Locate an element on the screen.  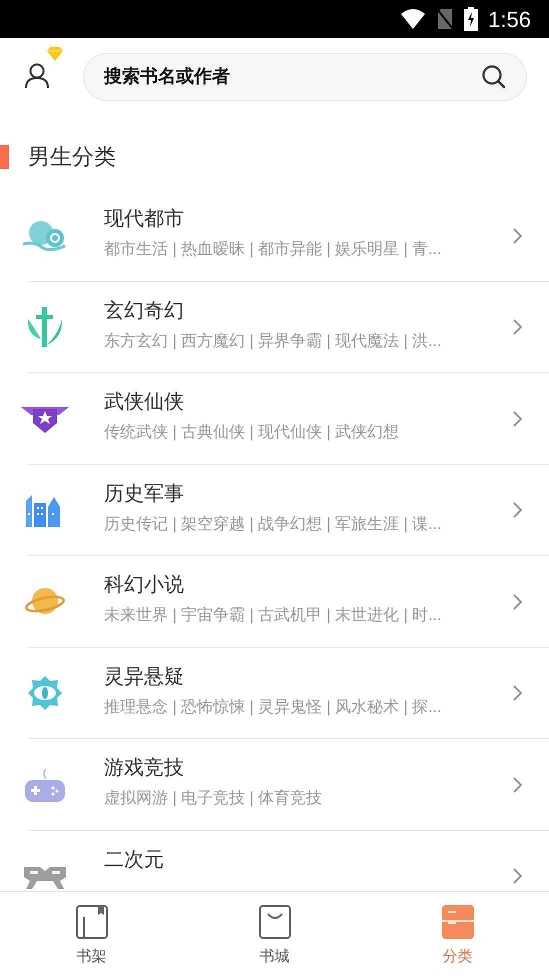
category-tags: 虚拟网游 | 电子竞技 | 体育竞技 is located at coordinates (308, 799).